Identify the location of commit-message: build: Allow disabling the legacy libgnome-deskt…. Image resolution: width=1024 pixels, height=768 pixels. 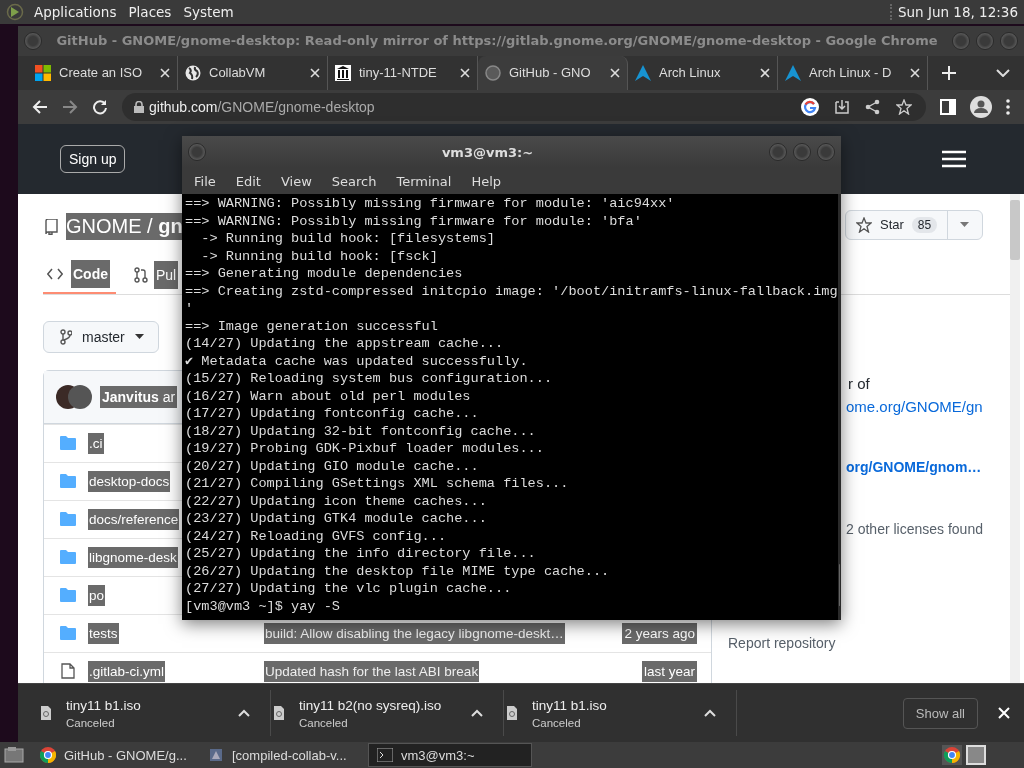
(414, 633).